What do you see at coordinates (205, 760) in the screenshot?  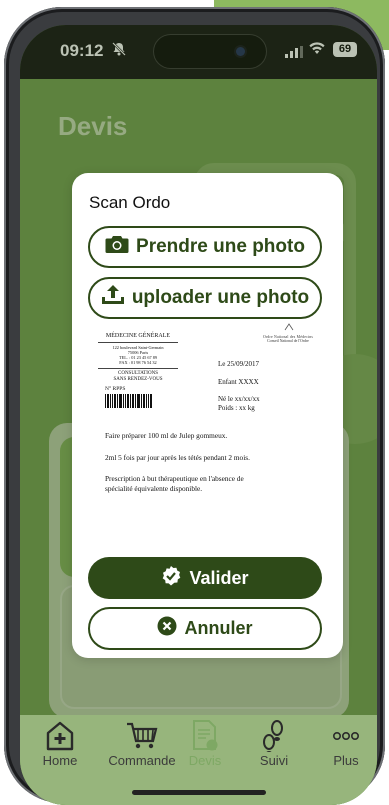 I see `tab-label-devis: Devis` at bounding box center [205, 760].